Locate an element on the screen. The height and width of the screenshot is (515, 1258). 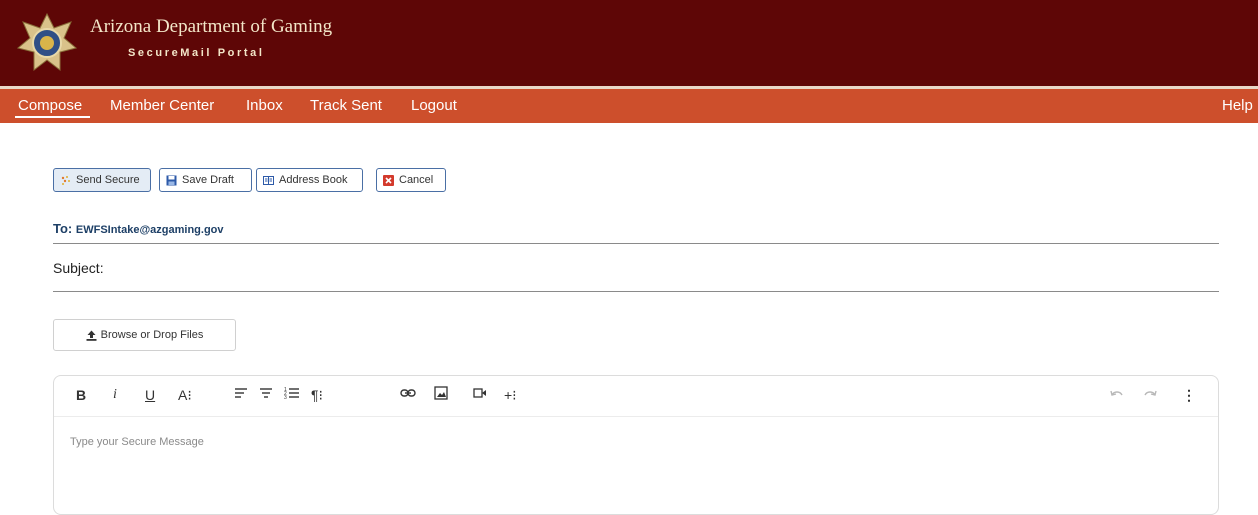
to-label: To: is located at coordinates (63, 228).